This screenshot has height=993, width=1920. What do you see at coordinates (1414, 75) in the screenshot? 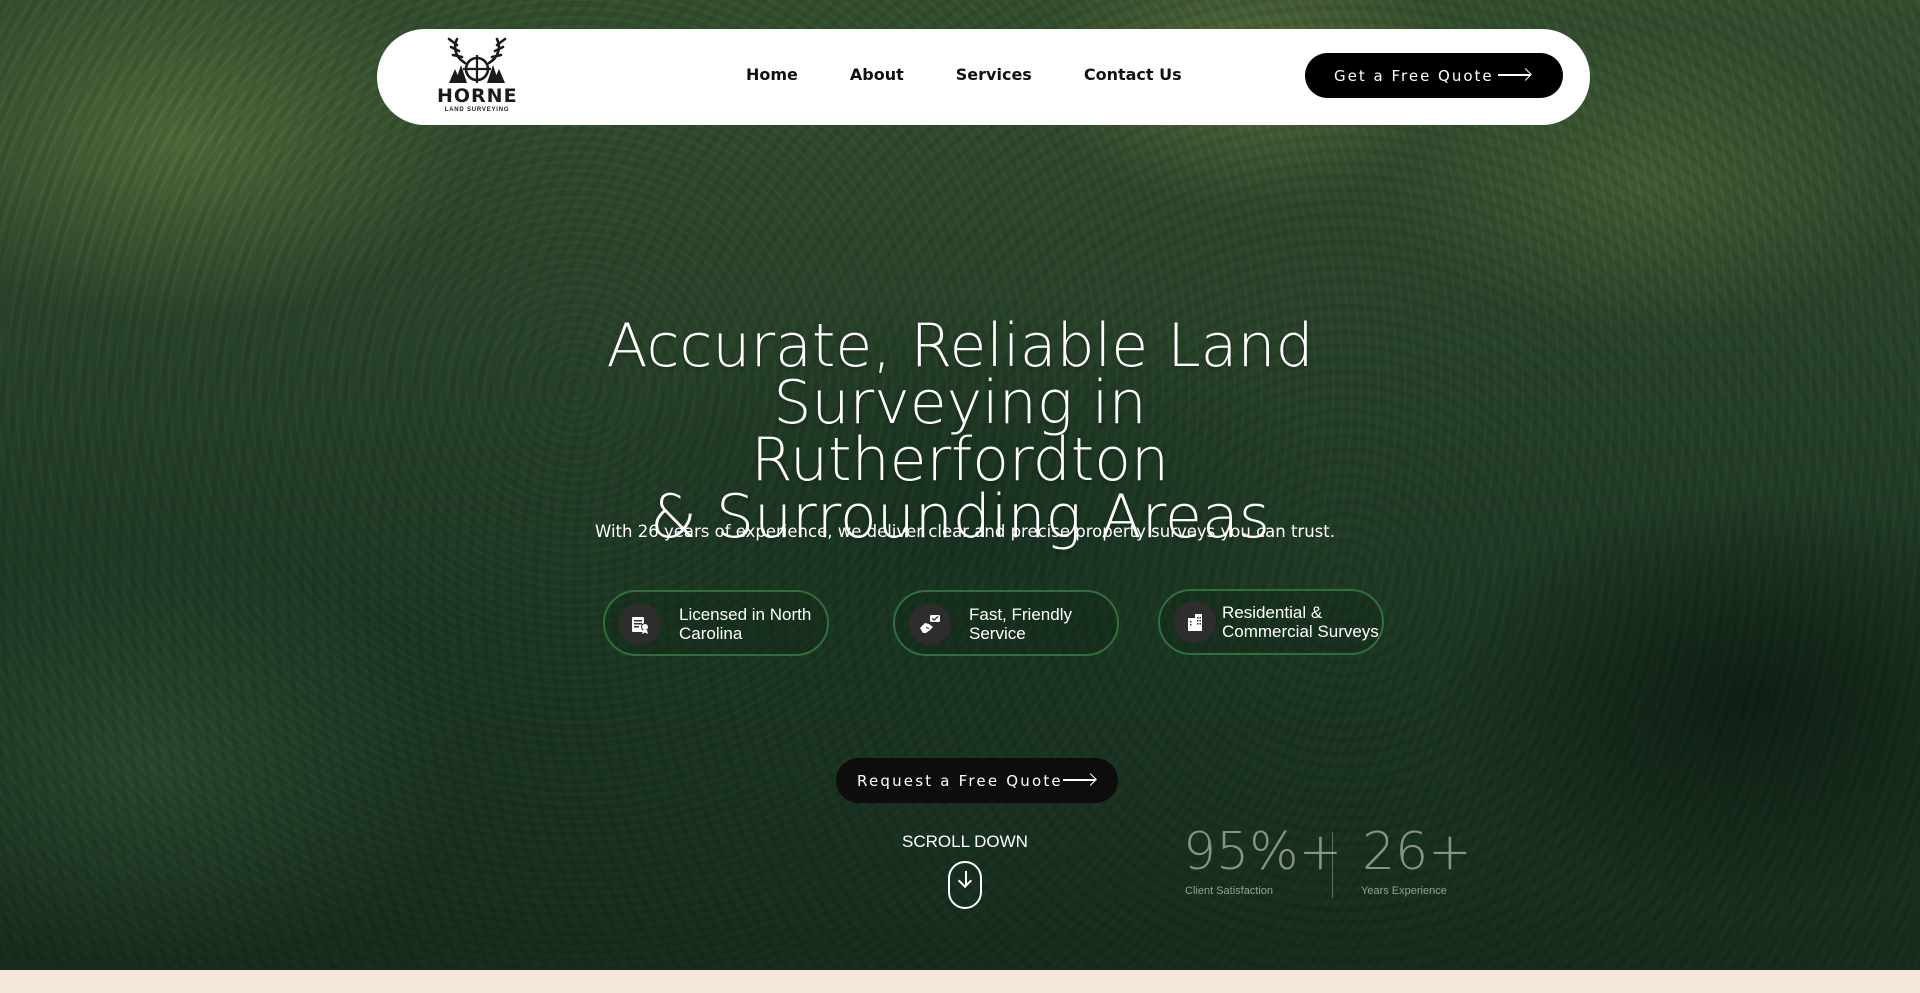
I see `get-free-quote-label: Get a Free Quote` at bounding box center [1414, 75].